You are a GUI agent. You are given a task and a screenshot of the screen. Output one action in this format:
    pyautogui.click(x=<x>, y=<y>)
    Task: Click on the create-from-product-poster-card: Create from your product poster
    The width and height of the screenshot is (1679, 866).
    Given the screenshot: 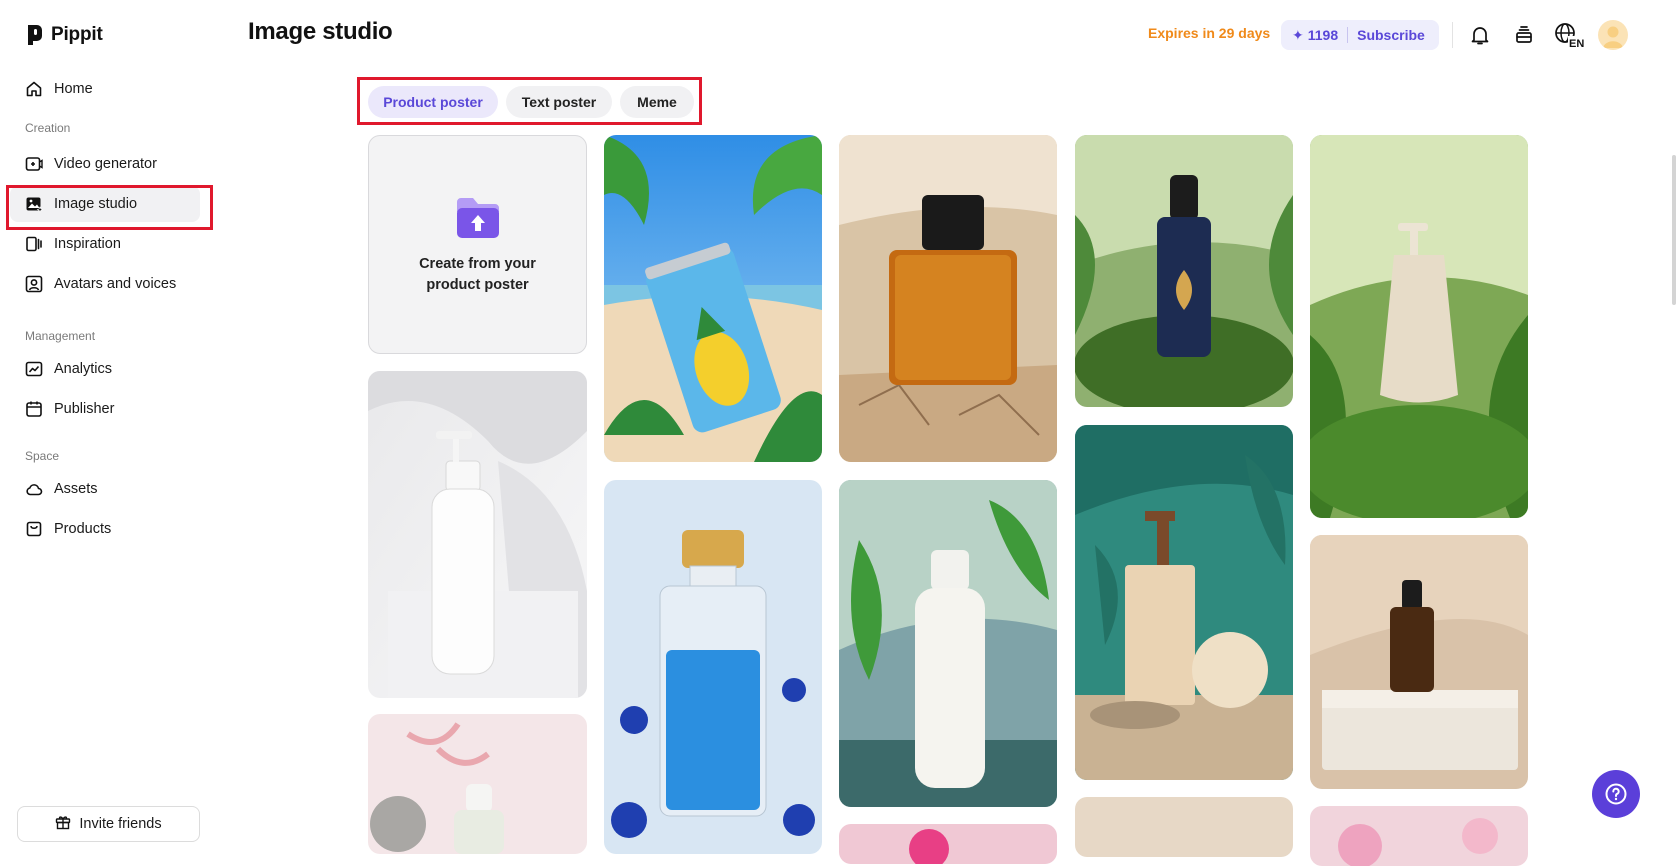 What is the action you would take?
    pyautogui.click(x=477, y=244)
    